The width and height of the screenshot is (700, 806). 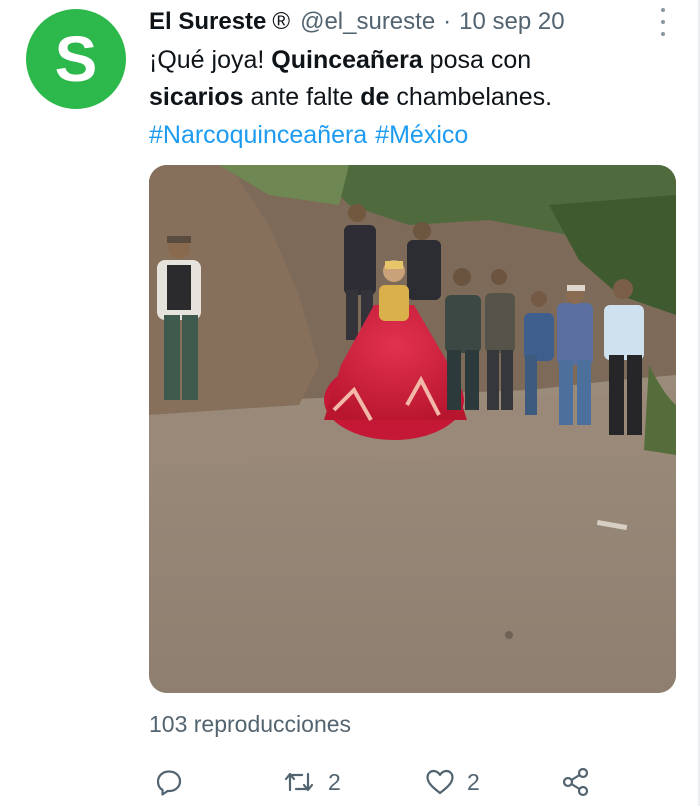 I want to click on tweet-actions: 2 2, so click(x=379, y=782).